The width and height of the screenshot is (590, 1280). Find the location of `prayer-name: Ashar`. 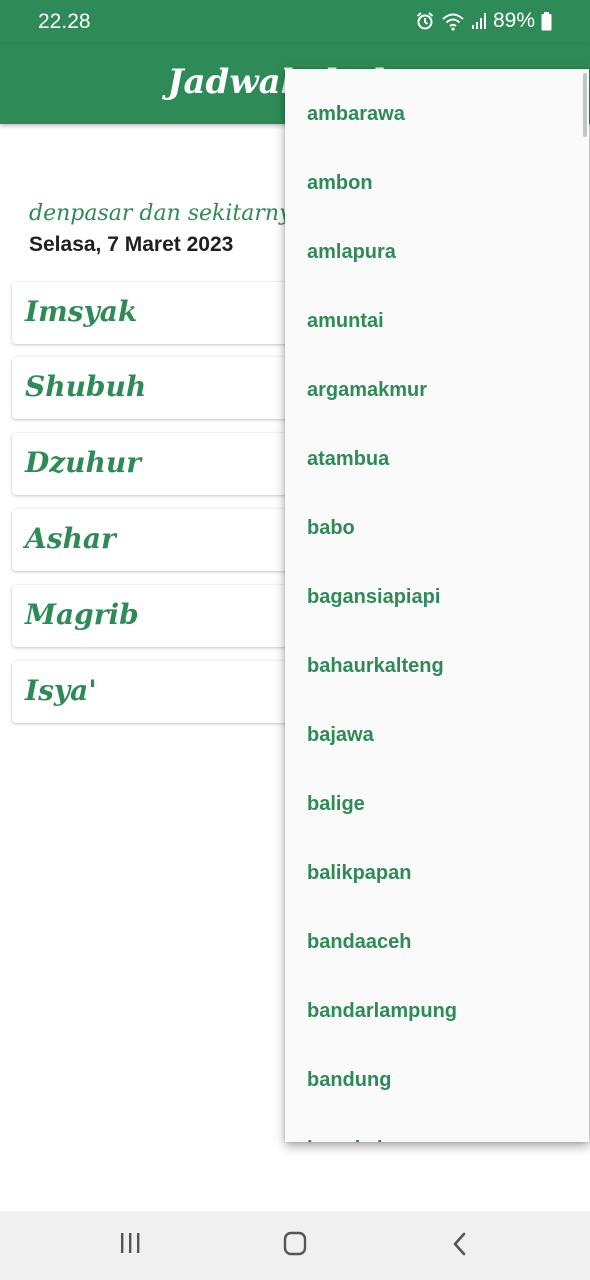

prayer-name: Ashar is located at coordinates (70, 538).